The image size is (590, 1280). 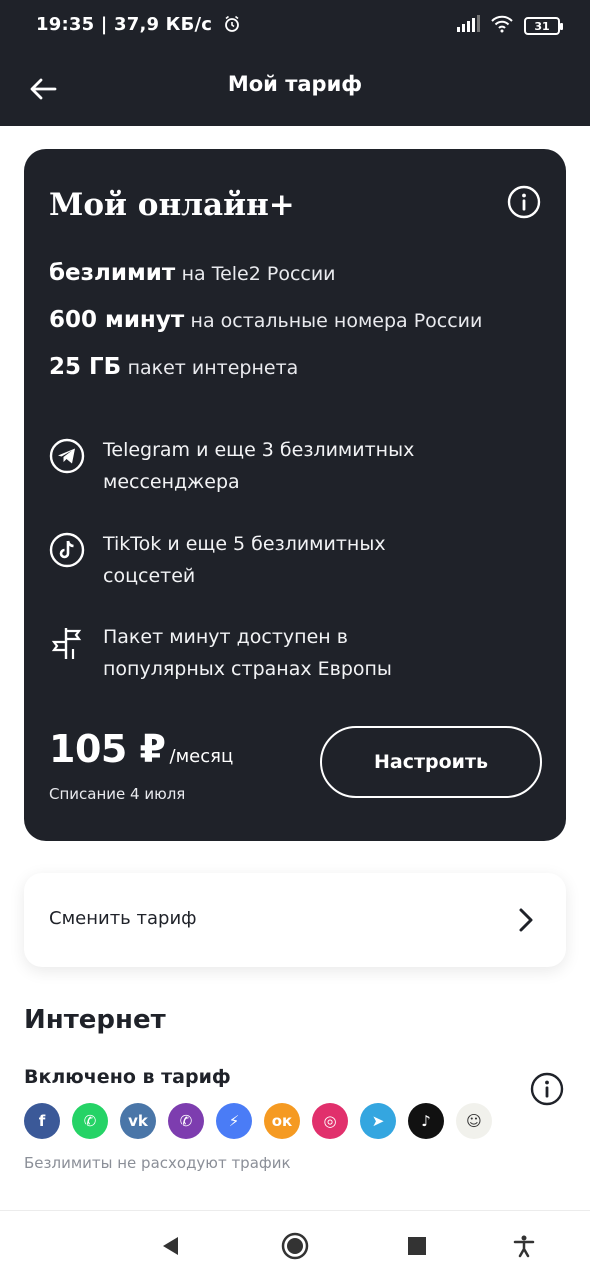 What do you see at coordinates (244, 544) in the screenshot?
I see `perk-line: TikTok и еще 5 безлимитных` at bounding box center [244, 544].